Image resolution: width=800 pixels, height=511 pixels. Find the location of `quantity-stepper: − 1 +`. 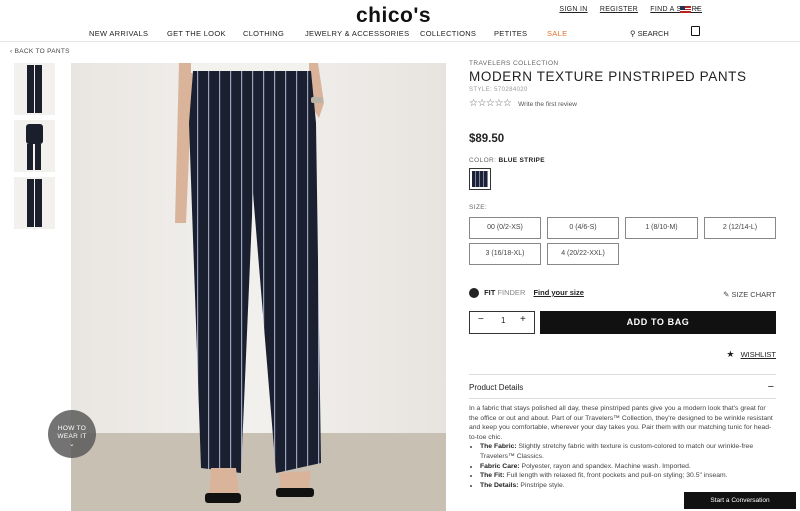

quantity-stepper: − 1 + is located at coordinates (502, 322).